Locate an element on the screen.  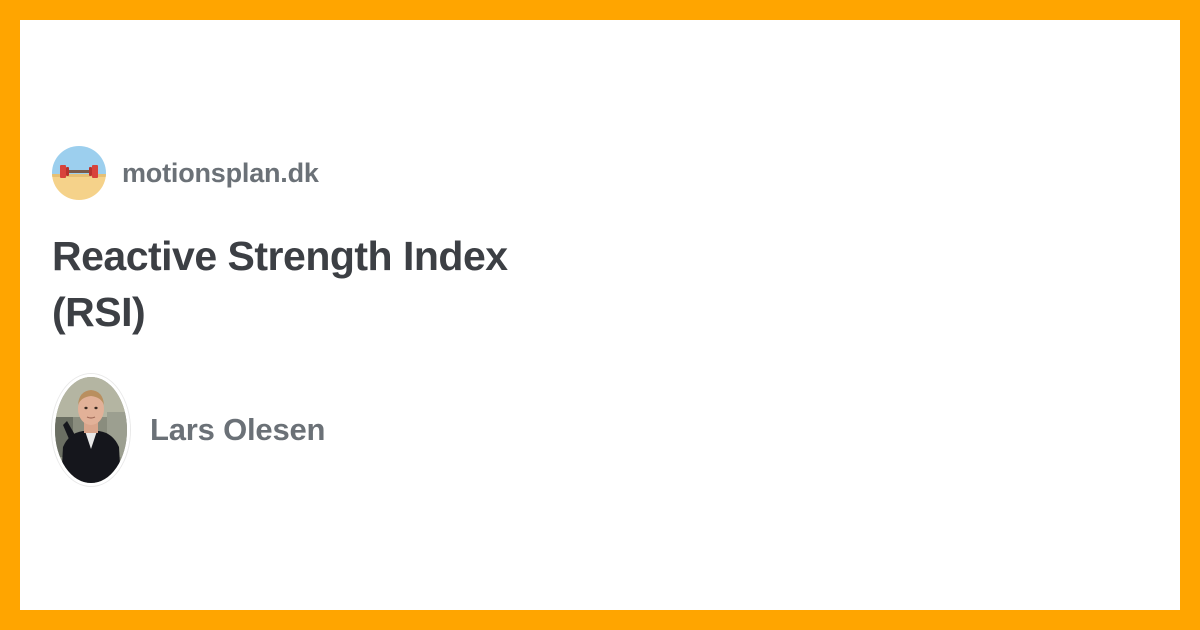
author-byline: Lars Olesen is located at coordinates (188, 430).